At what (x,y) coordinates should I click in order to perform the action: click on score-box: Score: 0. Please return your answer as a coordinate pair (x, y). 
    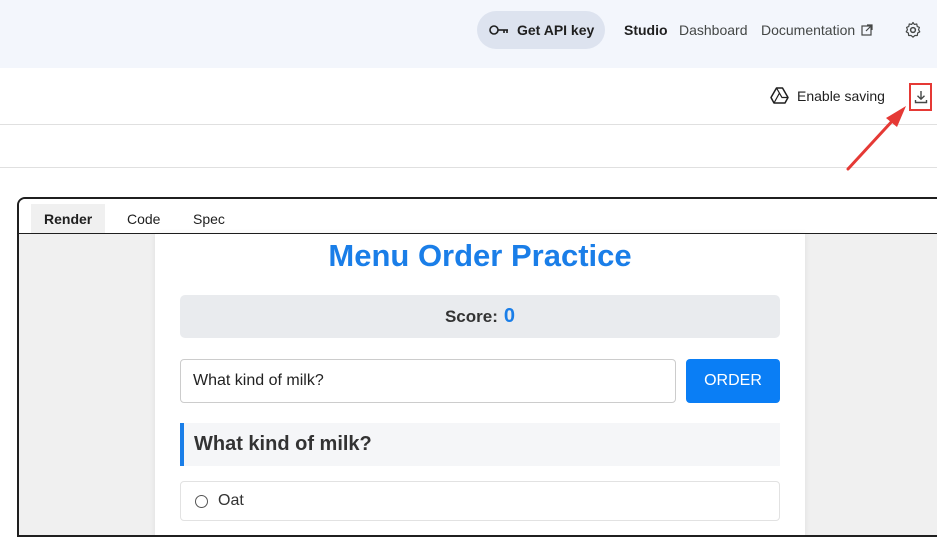
    Looking at the image, I should click on (480, 316).